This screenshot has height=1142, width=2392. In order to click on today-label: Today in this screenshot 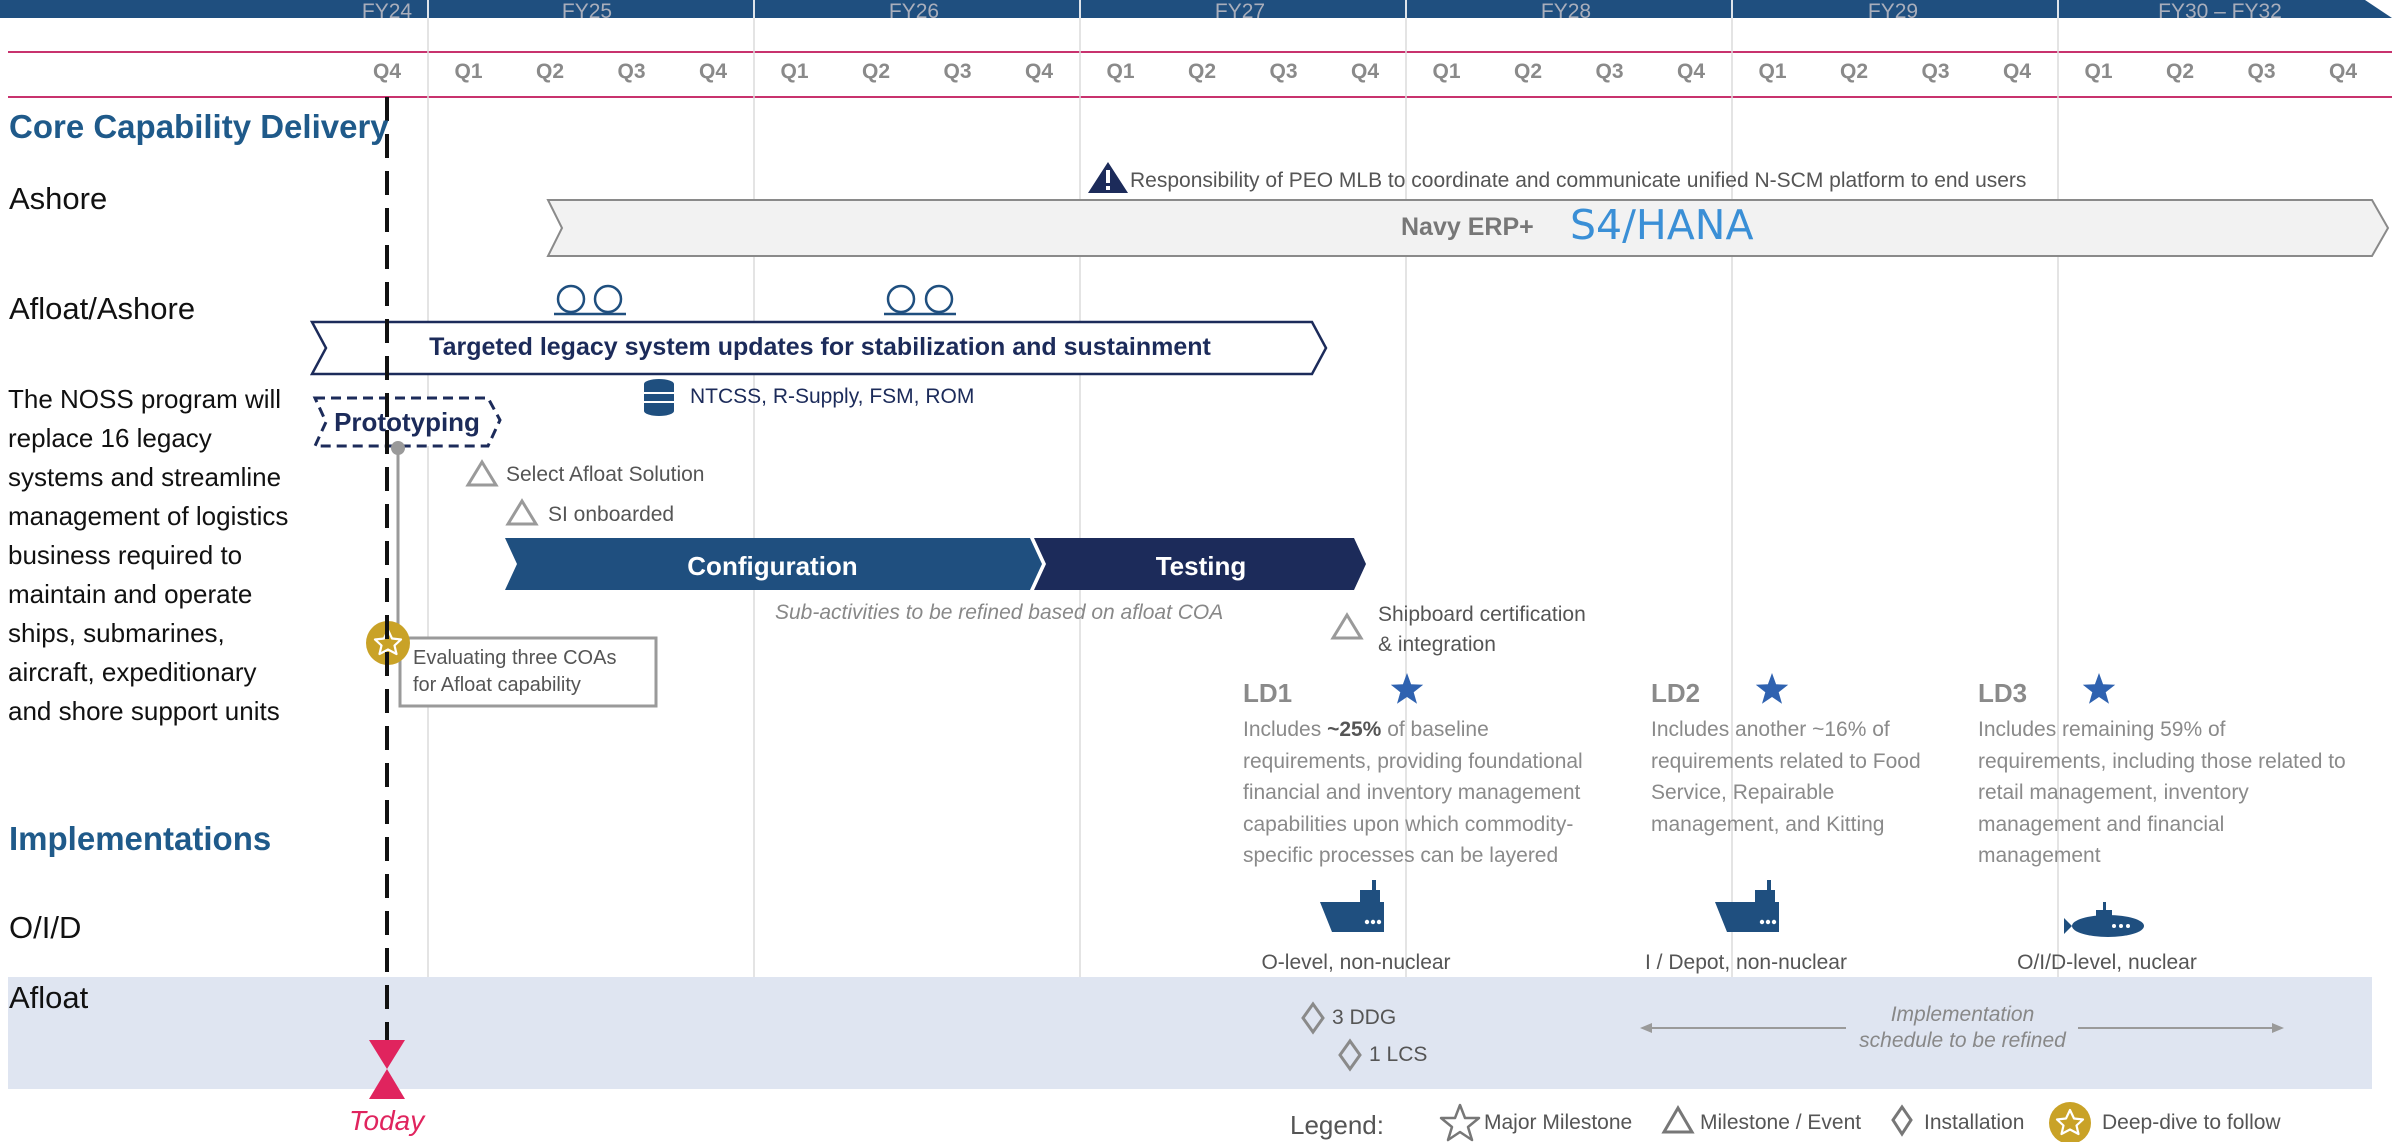, I will do `click(387, 1120)`.